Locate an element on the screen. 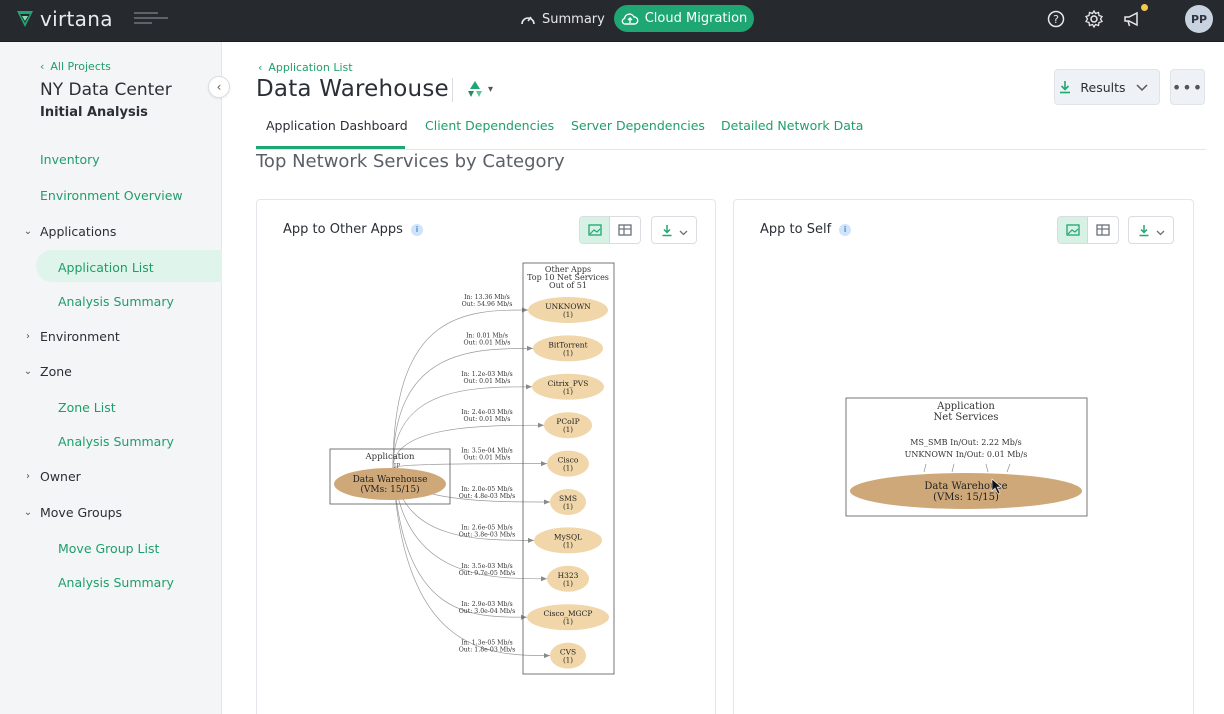 This screenshot has height=714, width=1224. breadcrumb: ‹ Application List is located at coordinates (305, 67).